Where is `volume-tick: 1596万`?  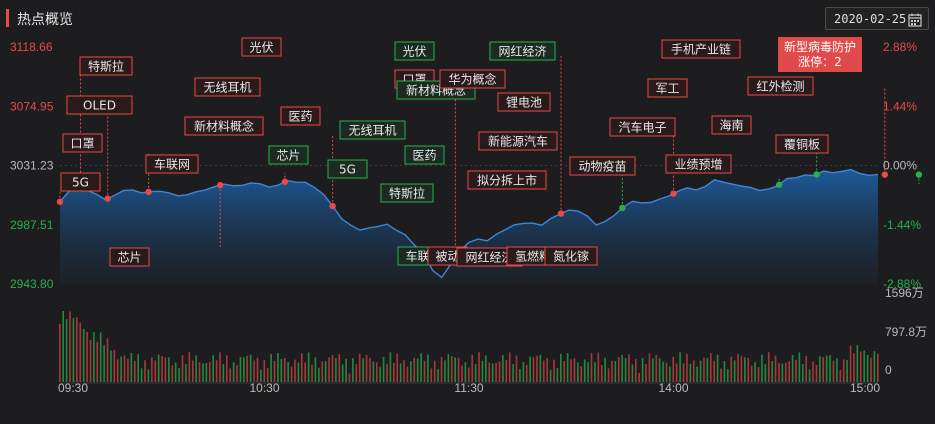
volume-tick: 1596万 is located at coordinates (904, 293).